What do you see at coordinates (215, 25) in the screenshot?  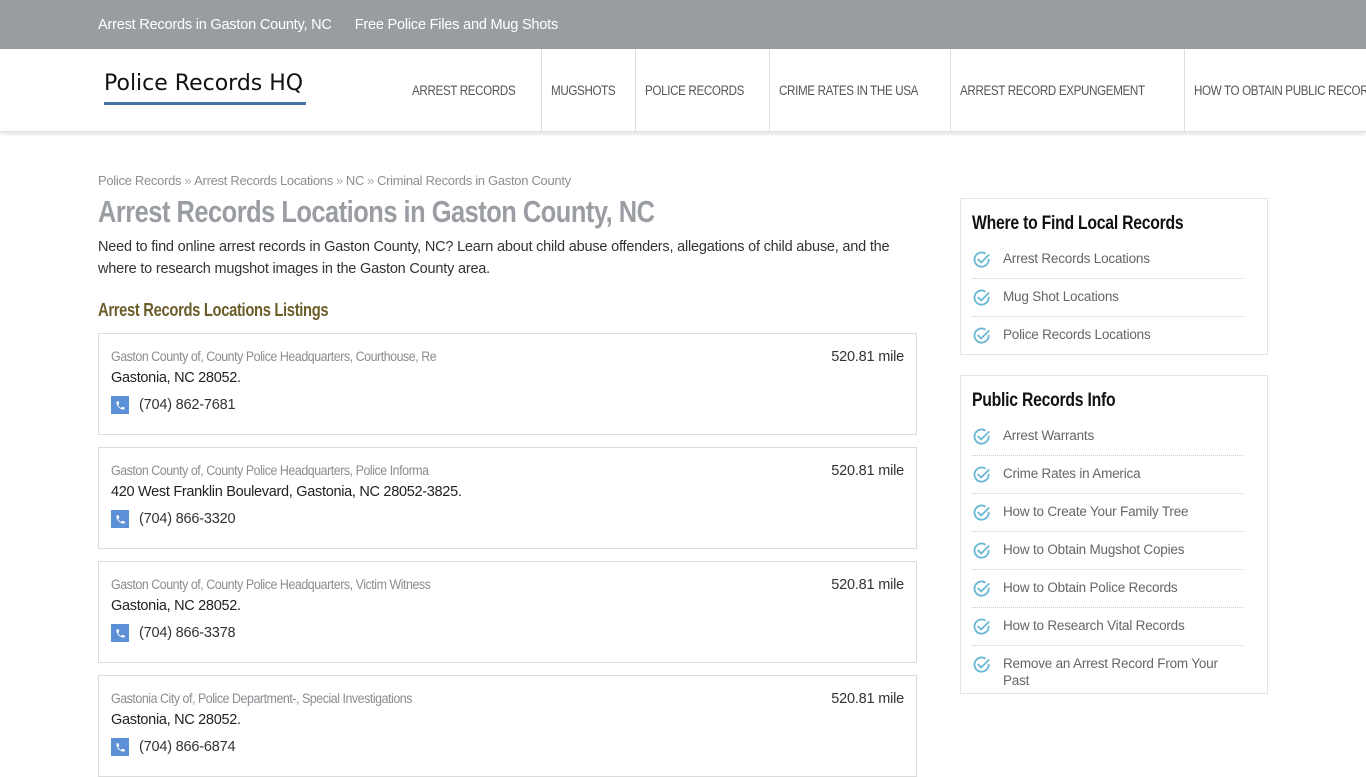 I see `top-bar-link-arrest-records: Arrest Records in Gaston County, NC` at bounding box center [215, 25].